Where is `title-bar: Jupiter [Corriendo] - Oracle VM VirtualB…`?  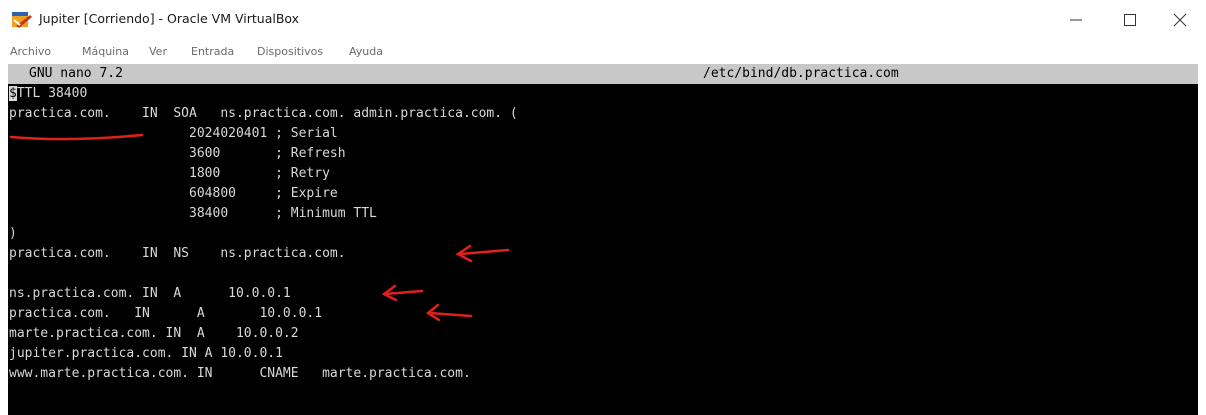 title-bar: Jupiter [Corriendo] - Oracle VM VirtualB… is located at coordinates (603, 20).